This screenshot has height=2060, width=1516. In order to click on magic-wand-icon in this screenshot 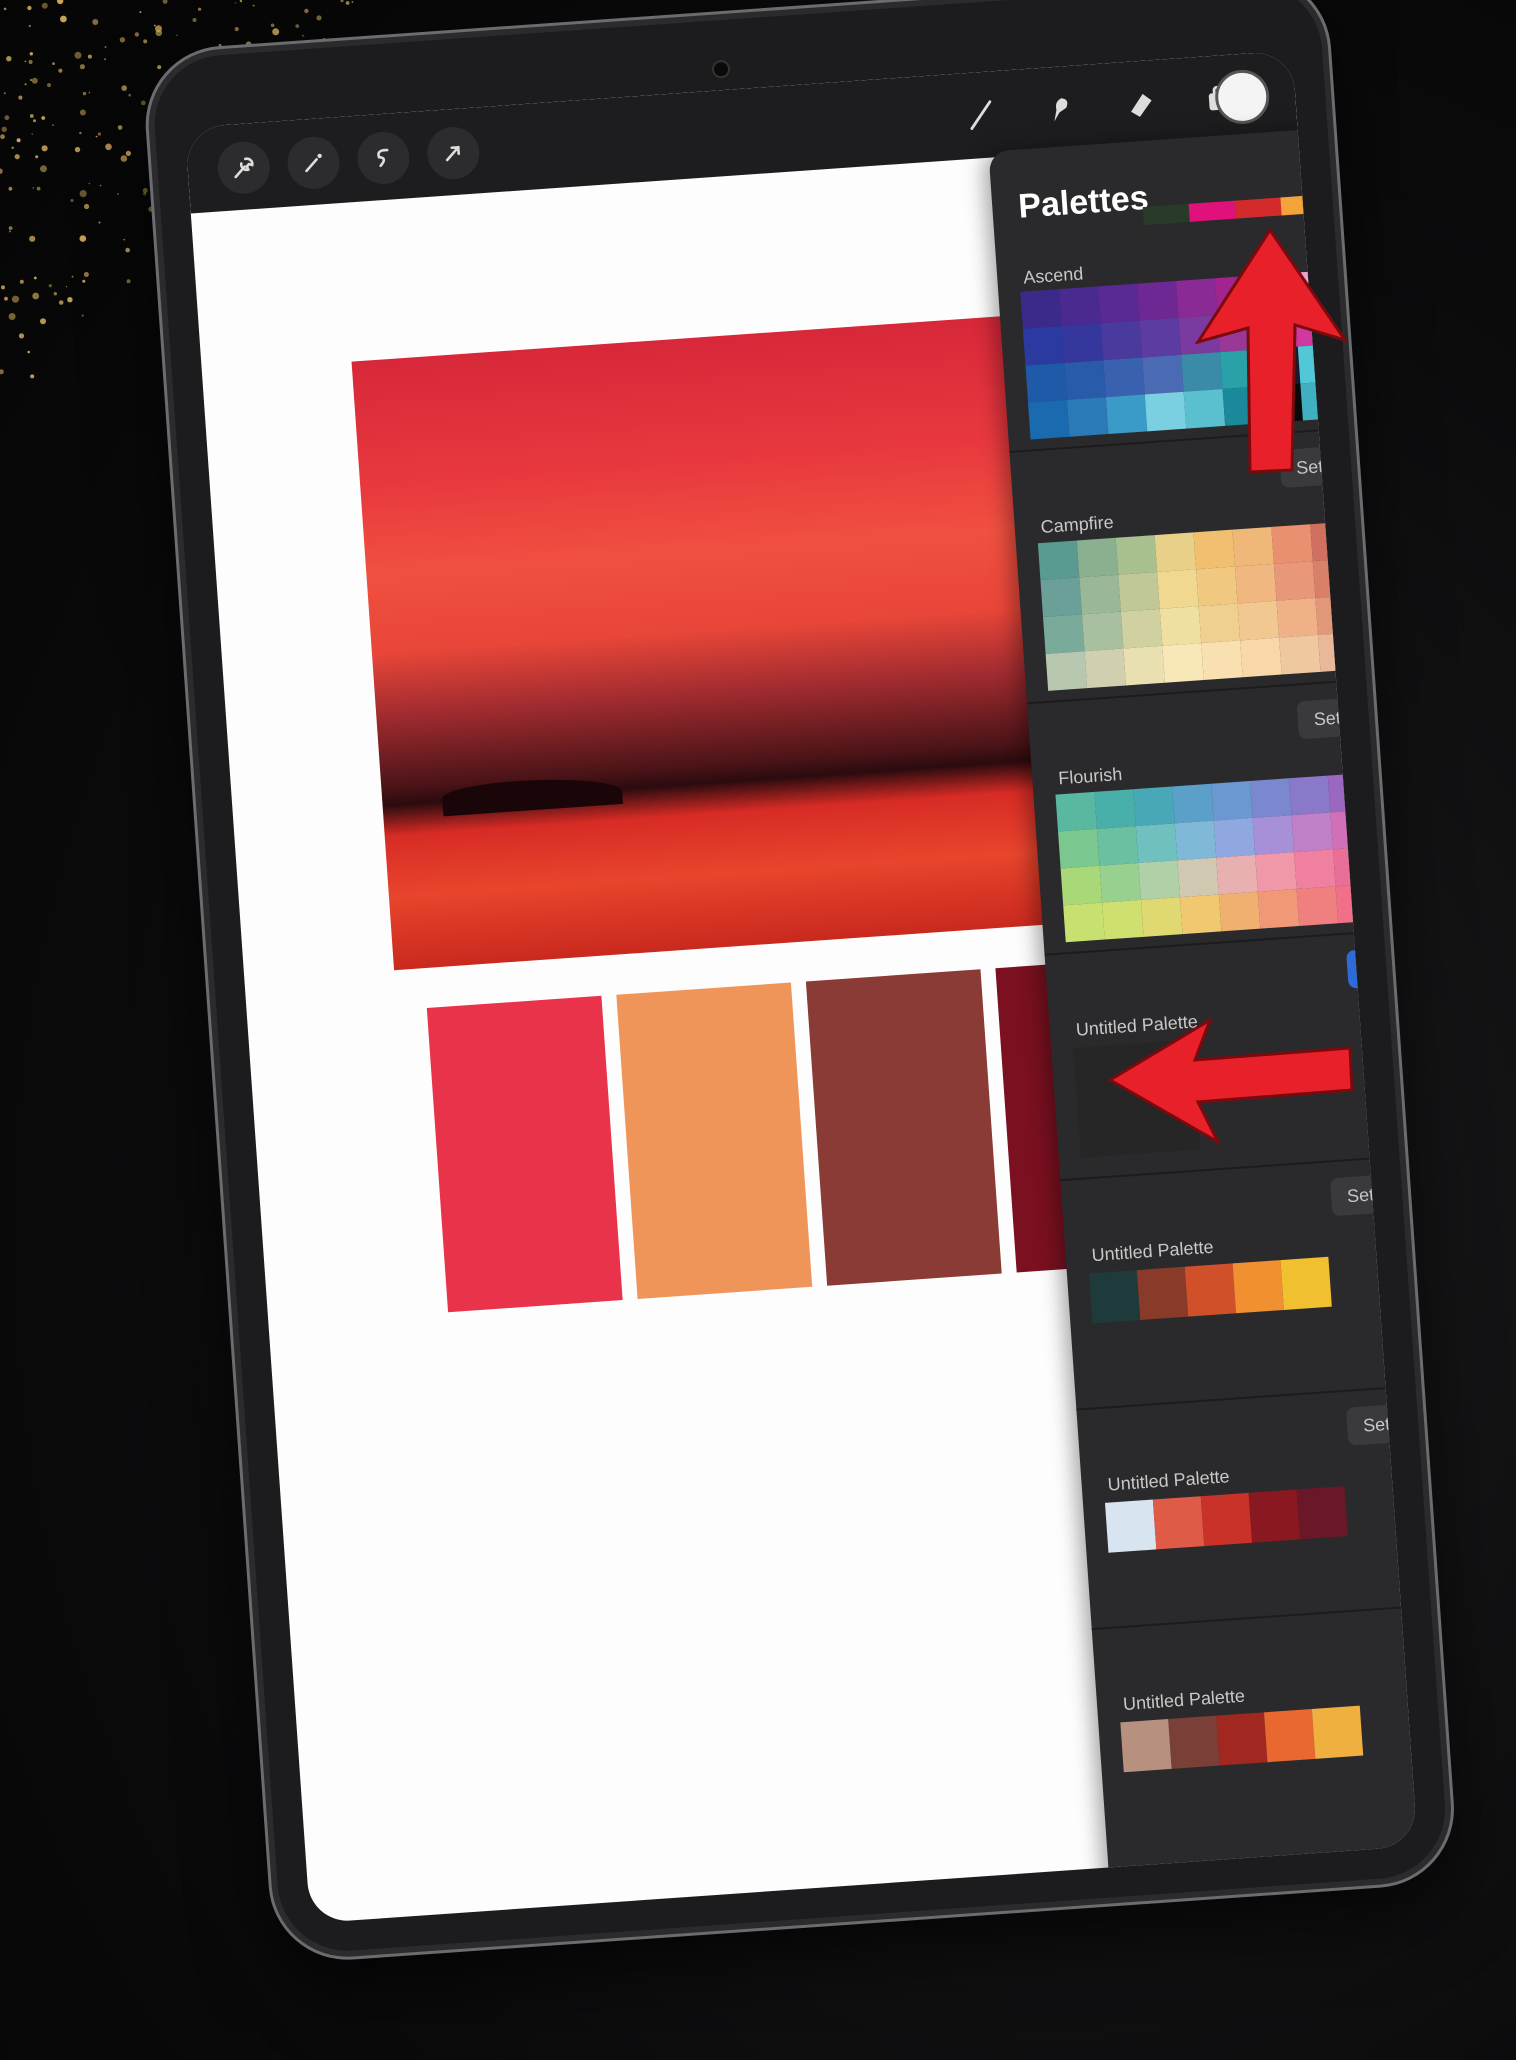, I will do `click(313, 163)`.